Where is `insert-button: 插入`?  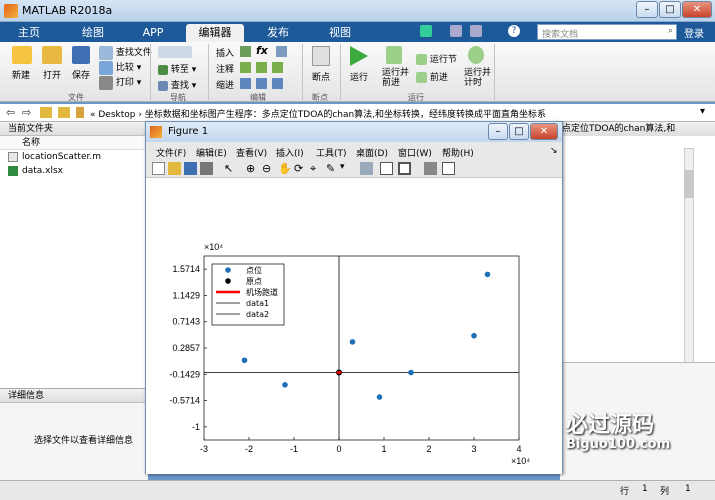
insert-button: 插入 is located at coordinates (225, 52).